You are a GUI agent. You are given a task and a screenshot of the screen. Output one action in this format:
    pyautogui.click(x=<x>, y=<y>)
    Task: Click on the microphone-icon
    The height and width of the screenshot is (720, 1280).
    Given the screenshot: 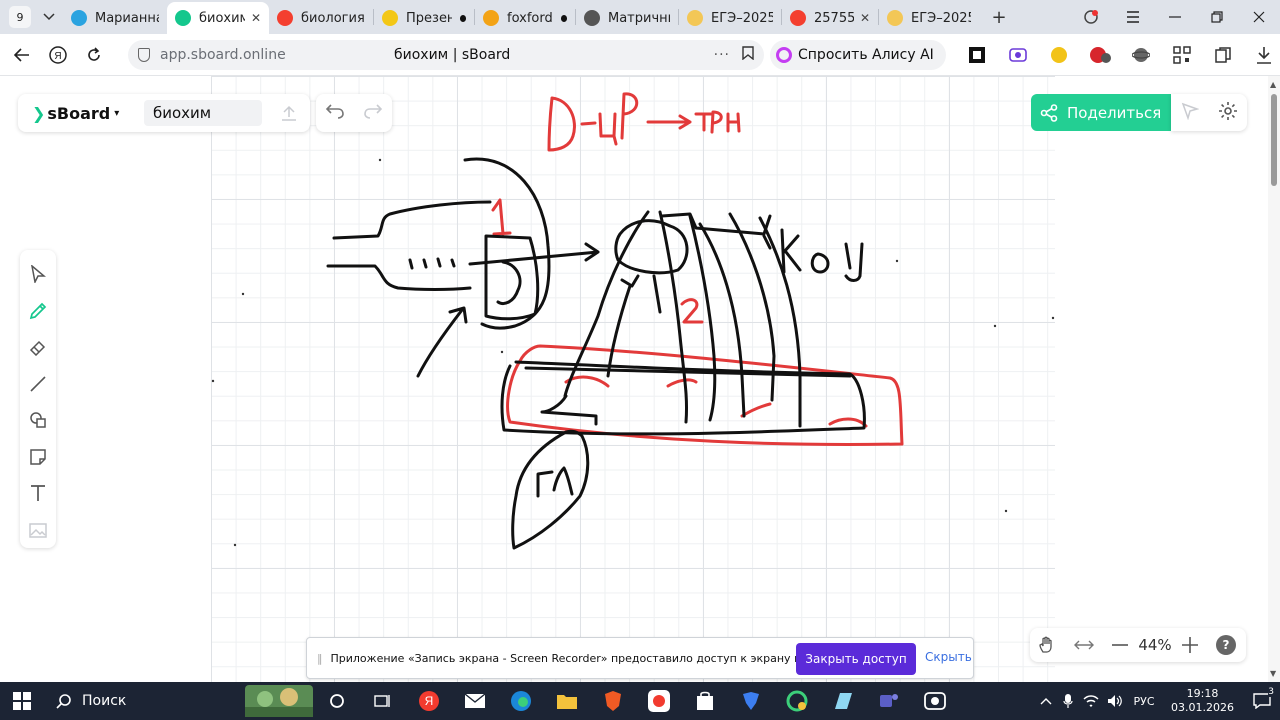 What is the action you would take?
    pyautogui.click(x=1068, y=701)
    